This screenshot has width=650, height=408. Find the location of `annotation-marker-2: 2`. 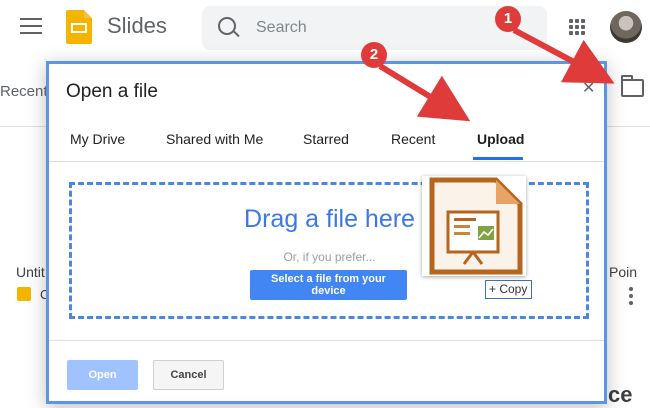

annotation-marker-2: 2 is located at coordinates (374, 55).